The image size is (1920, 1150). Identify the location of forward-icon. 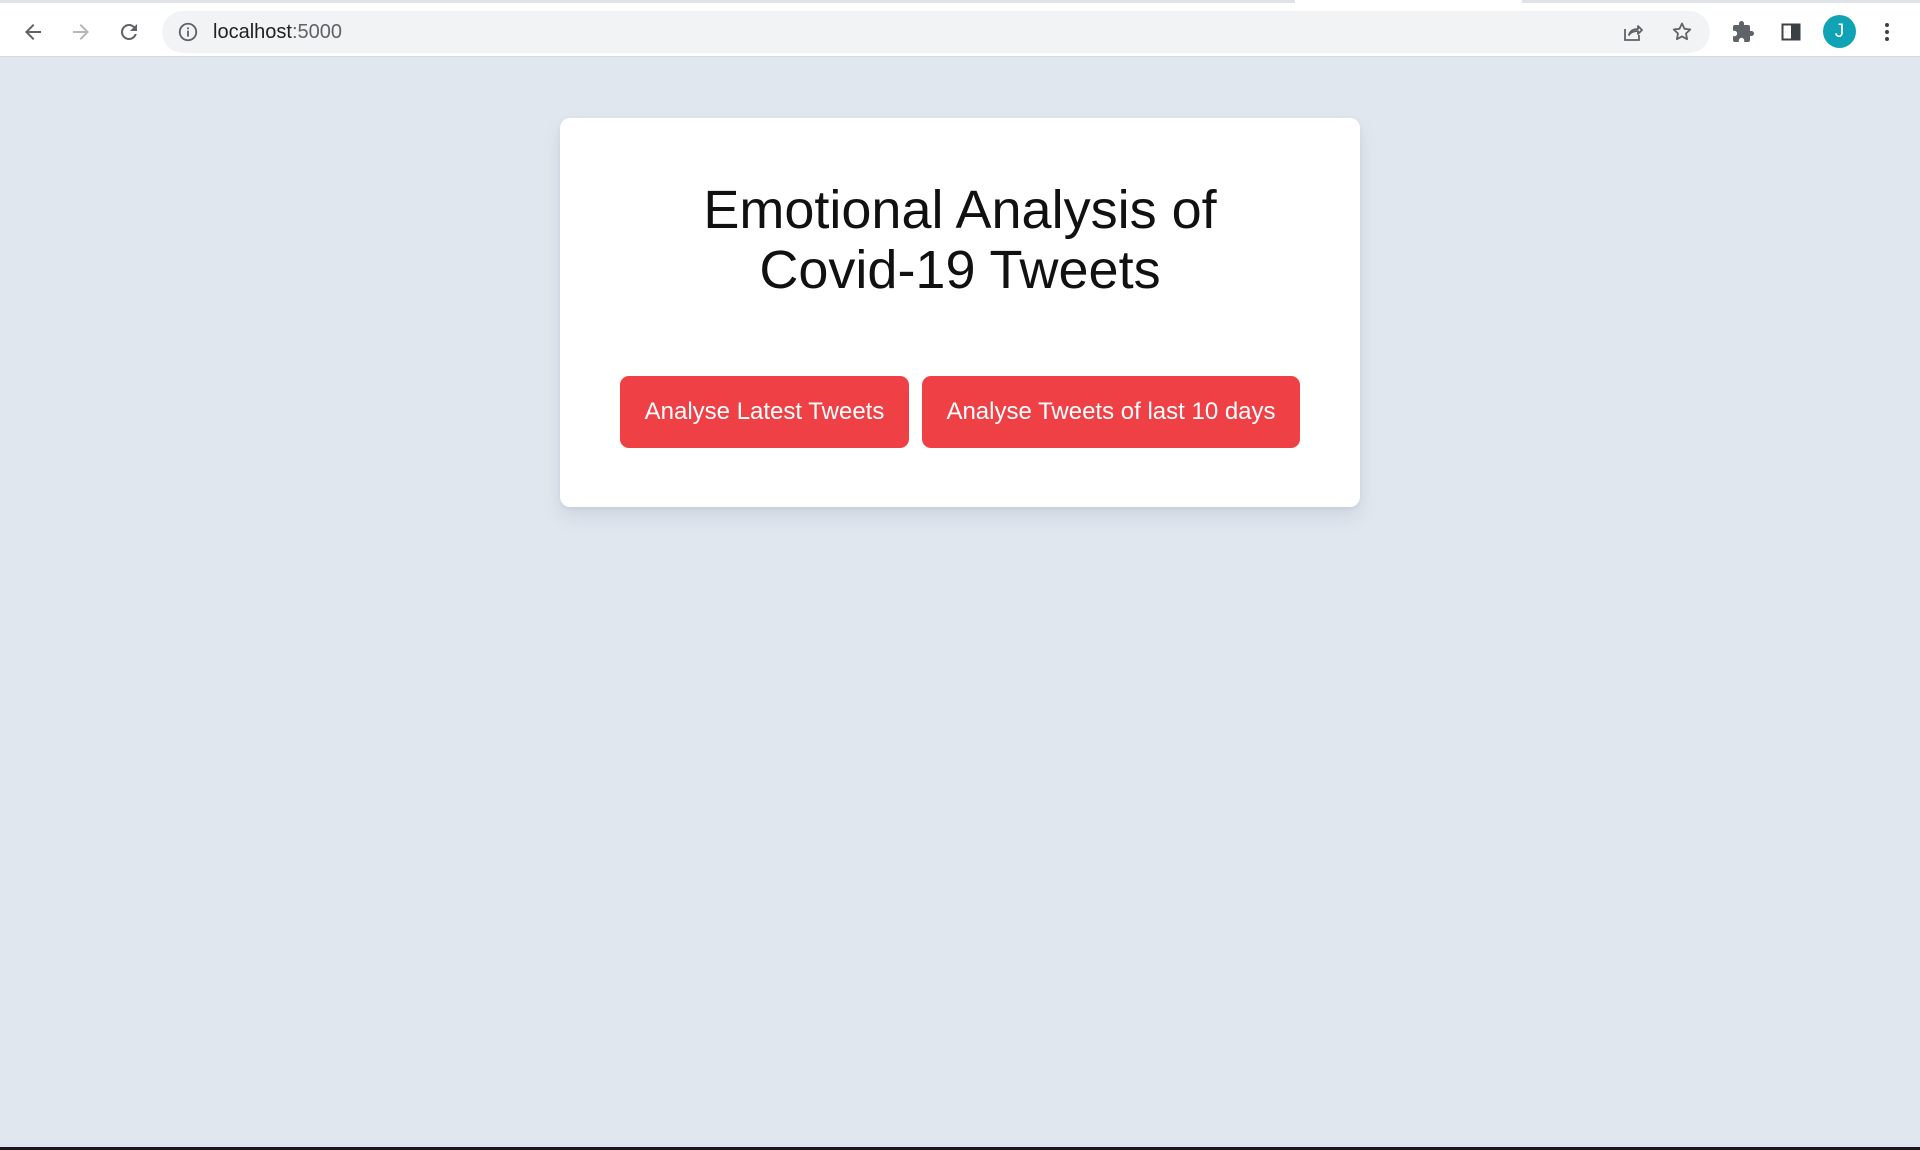
(81, 32).